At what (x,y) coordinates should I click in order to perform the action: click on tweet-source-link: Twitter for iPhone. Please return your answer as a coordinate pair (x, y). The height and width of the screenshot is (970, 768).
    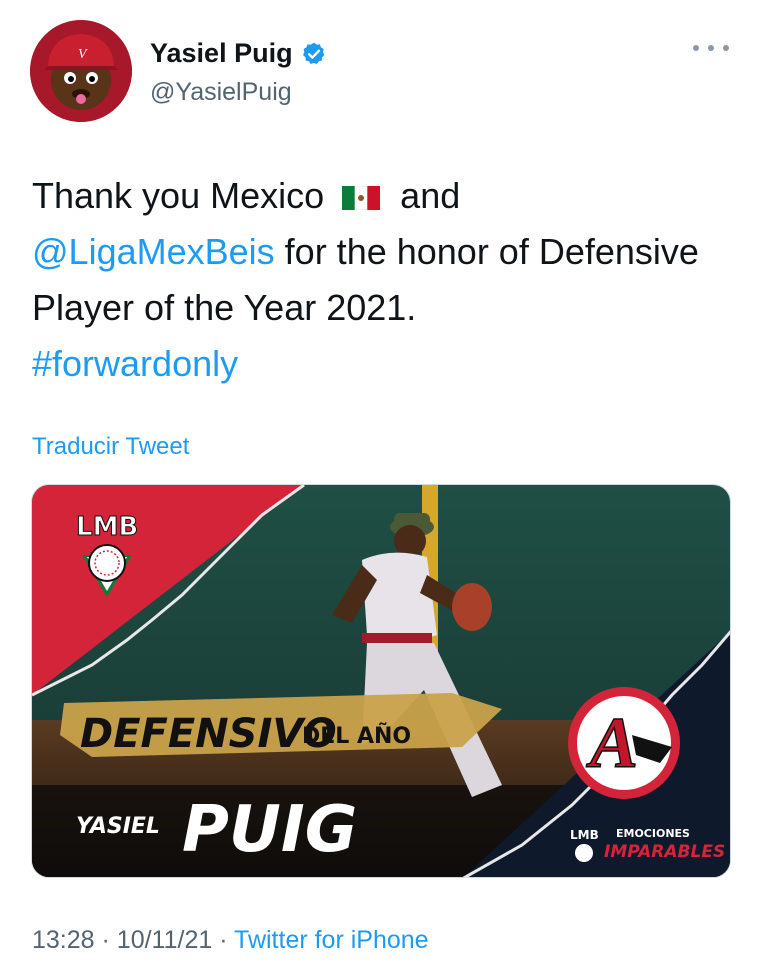
    Looking at the image, I should click on (331, 940).